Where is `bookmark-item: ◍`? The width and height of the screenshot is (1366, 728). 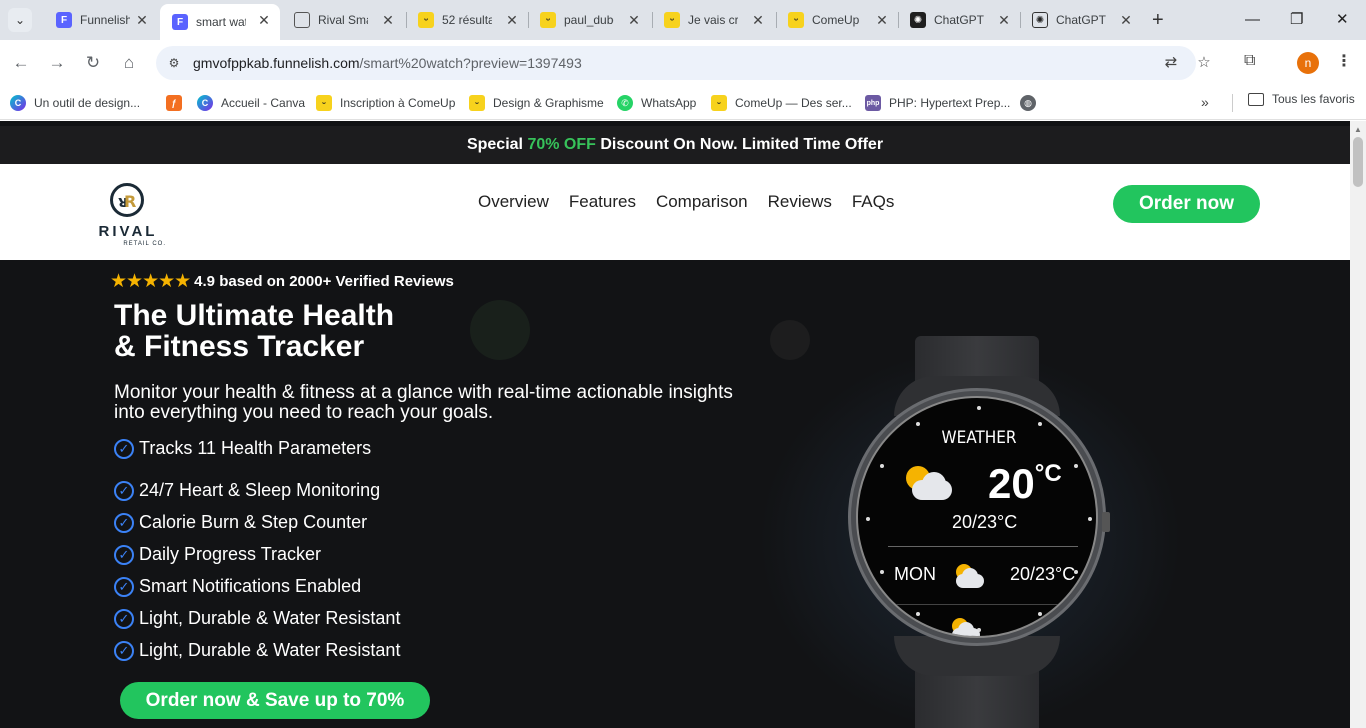
bookmark-item: ◍ is located at coordinates (1032, 103).